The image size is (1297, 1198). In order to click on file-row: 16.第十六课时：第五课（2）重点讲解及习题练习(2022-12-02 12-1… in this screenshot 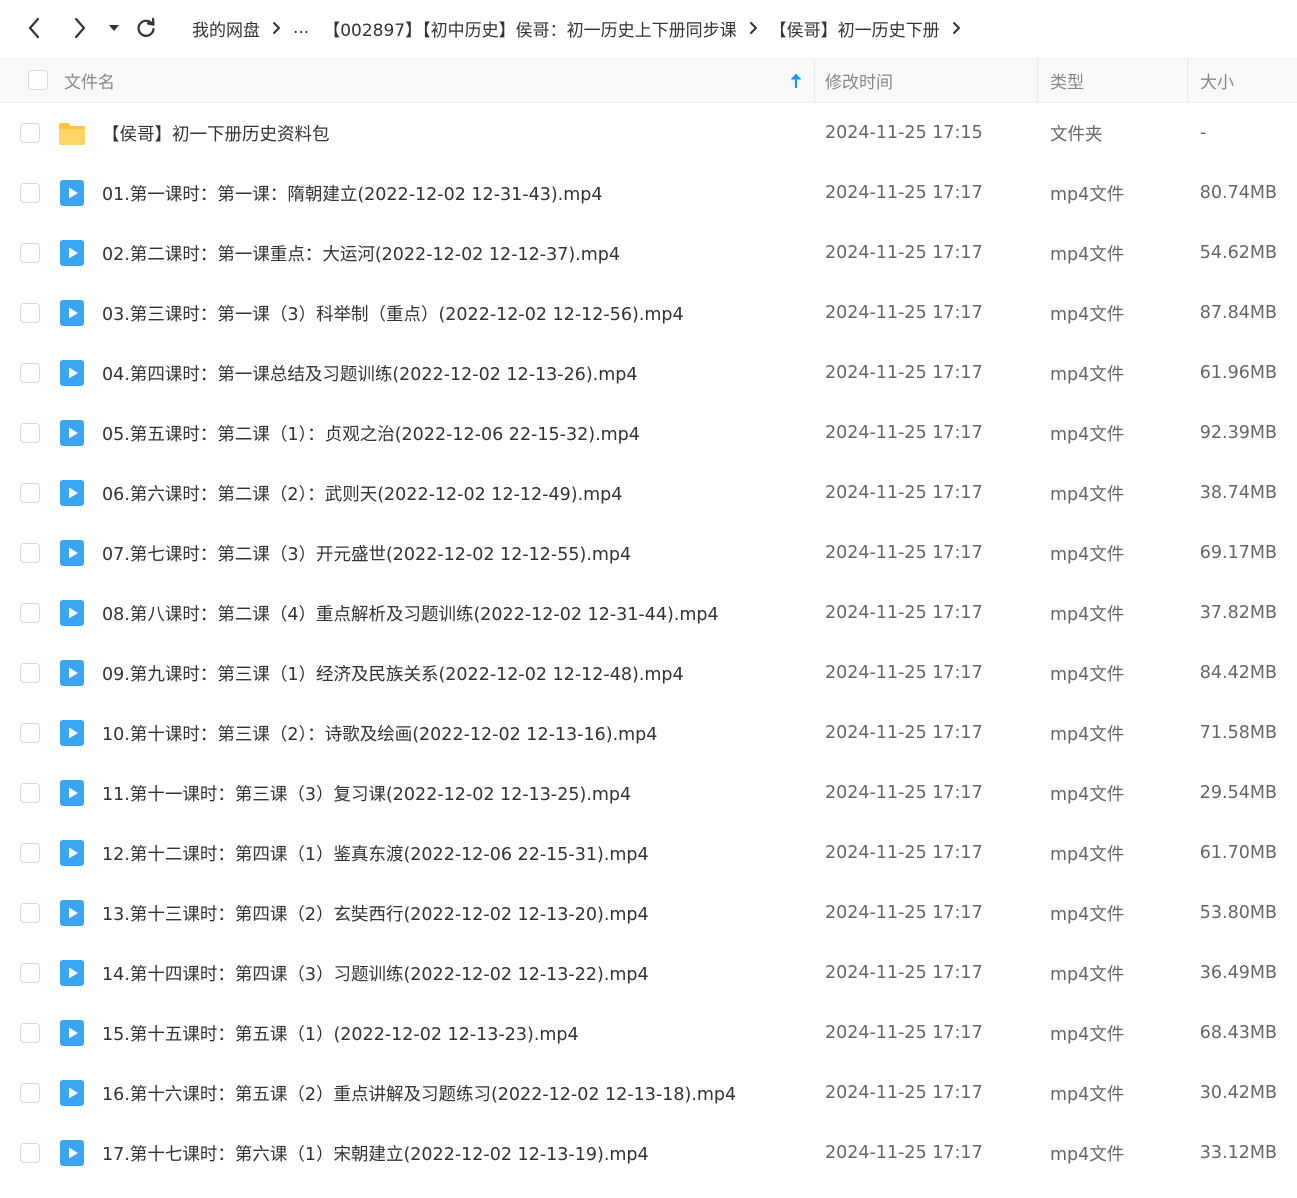, I will do `click(648, 1093)`.